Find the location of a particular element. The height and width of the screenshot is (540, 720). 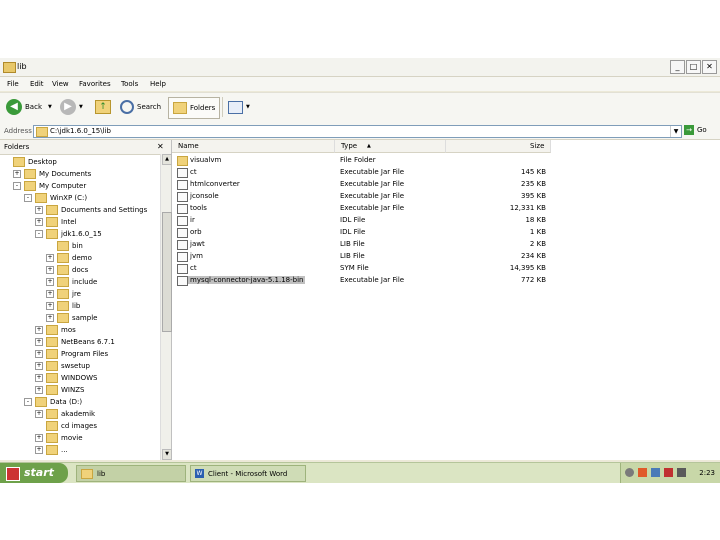

tree-item: + NetBeans 6.7.1 is located at coordinates (75, 341).